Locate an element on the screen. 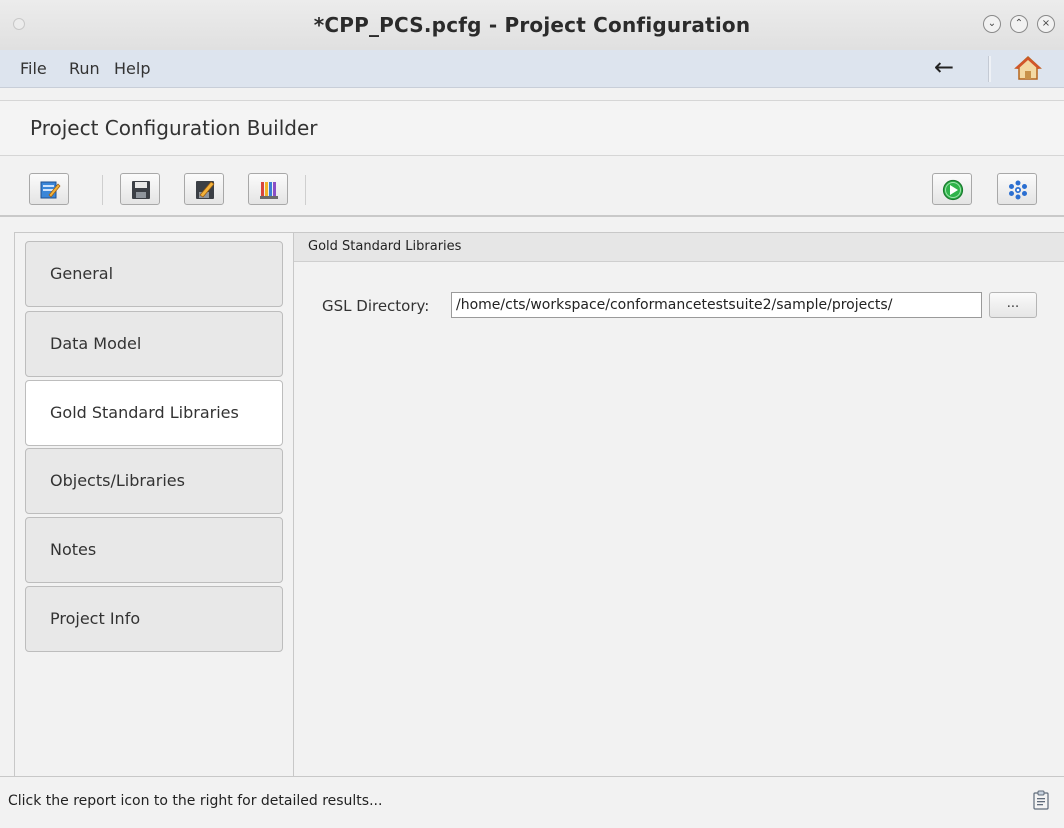 This screenshot has height=828, width=1064. close-button: × is located at coordinates (1046, 24).